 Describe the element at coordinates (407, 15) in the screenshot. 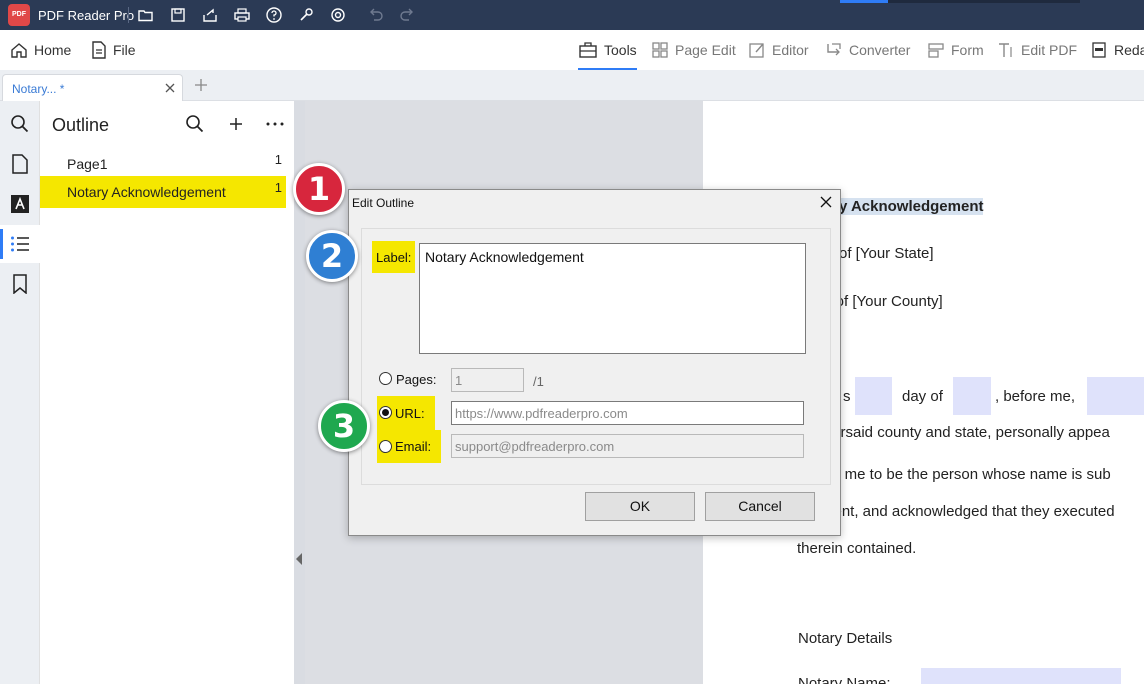

I see `redo-icon` at that location.